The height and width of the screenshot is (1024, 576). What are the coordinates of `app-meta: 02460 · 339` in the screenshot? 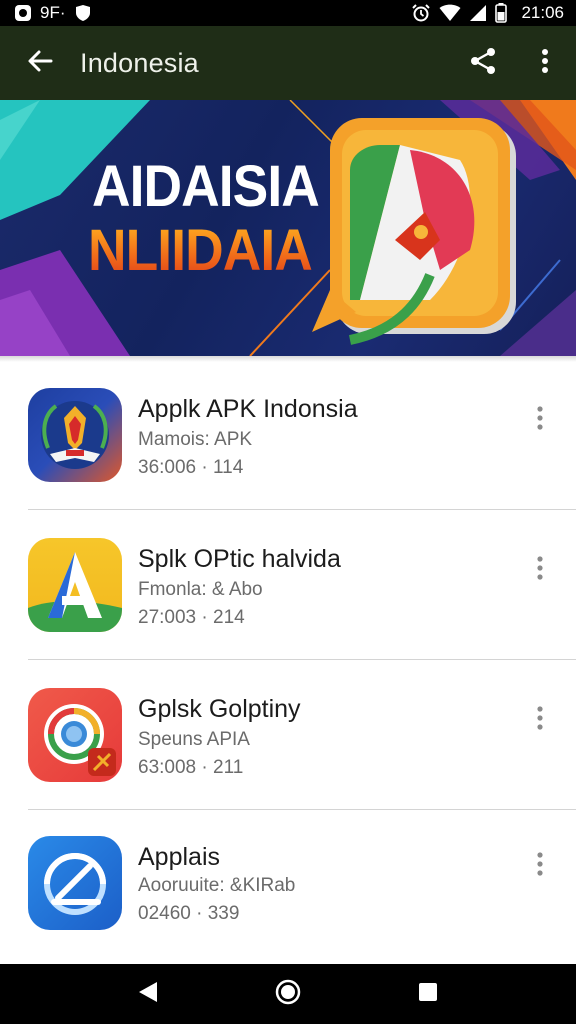 It's located at (189, 913).